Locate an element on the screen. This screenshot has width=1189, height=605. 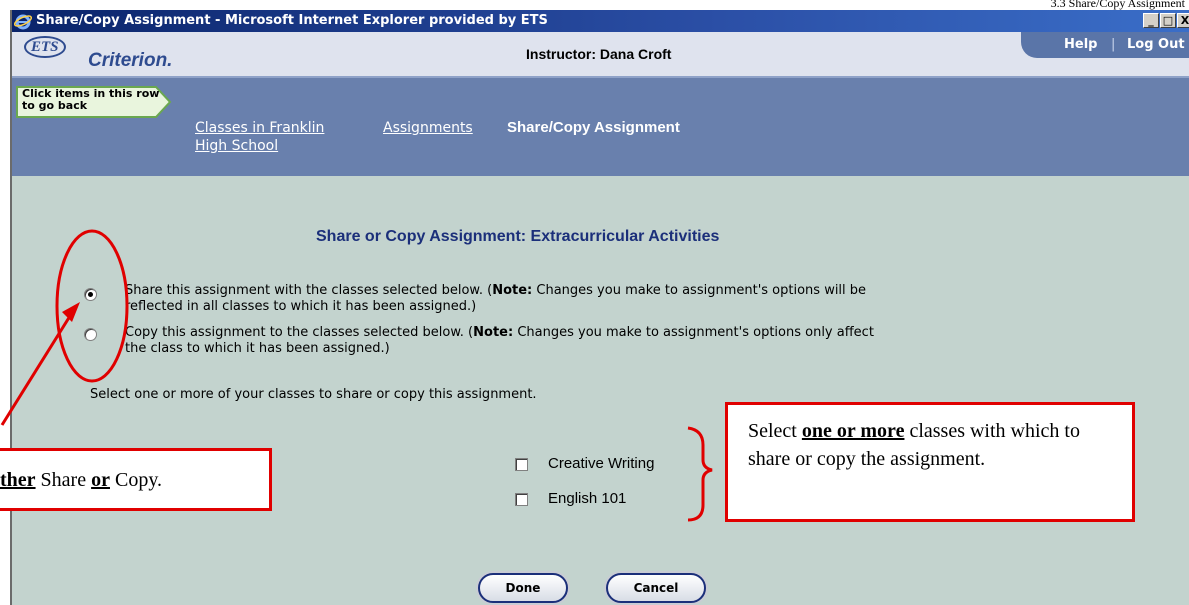
class-checkbox-creative-writing is located at coordinates (521, 464).